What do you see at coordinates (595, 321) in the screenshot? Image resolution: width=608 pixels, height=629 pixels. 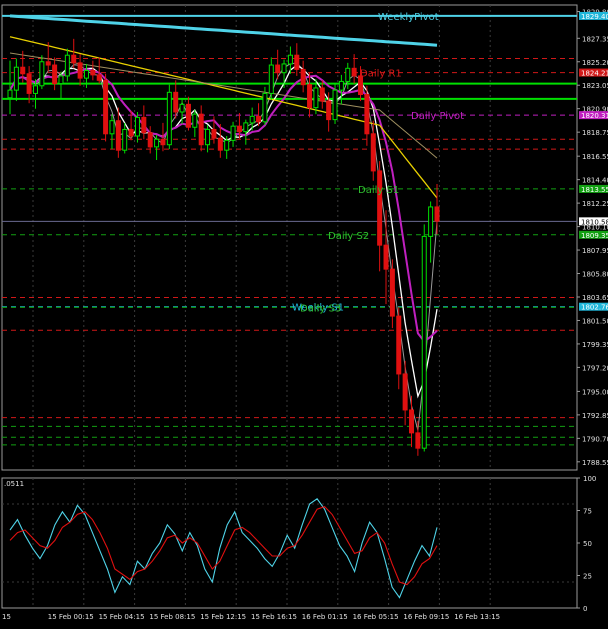 I see `price-tick-label: 1801.50` at bounding box center [595, 321].